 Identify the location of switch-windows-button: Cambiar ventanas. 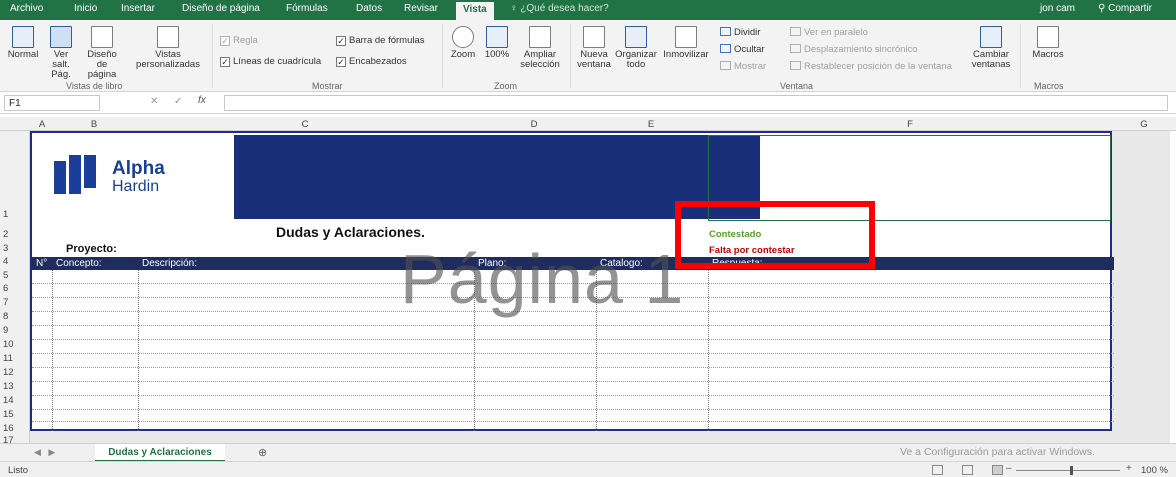
(991, 48).